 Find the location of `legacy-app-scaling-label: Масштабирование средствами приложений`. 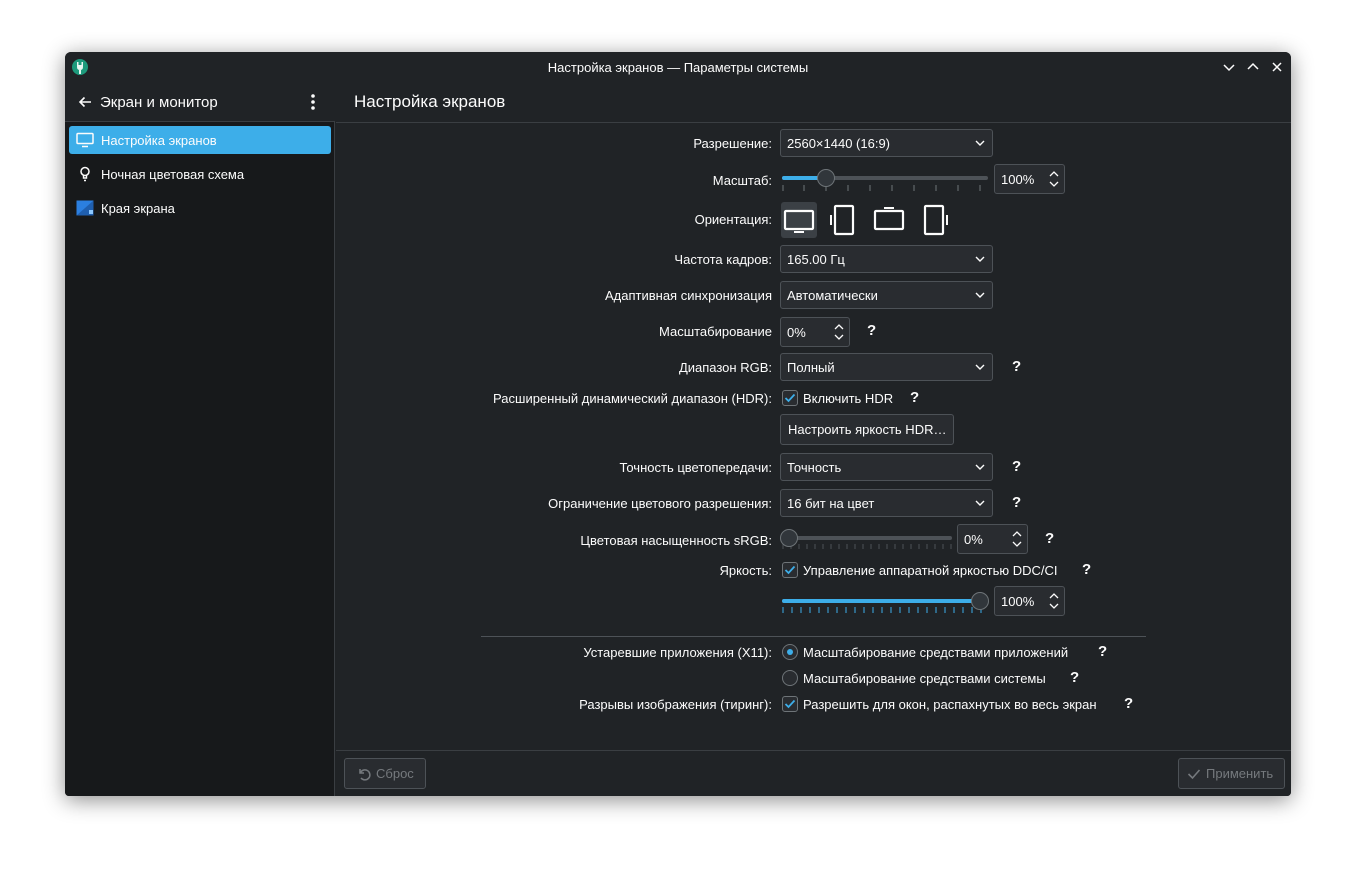

legacy-app-scaling-label: Масштабирование средствами приложений is located at coordinates (935, 652).